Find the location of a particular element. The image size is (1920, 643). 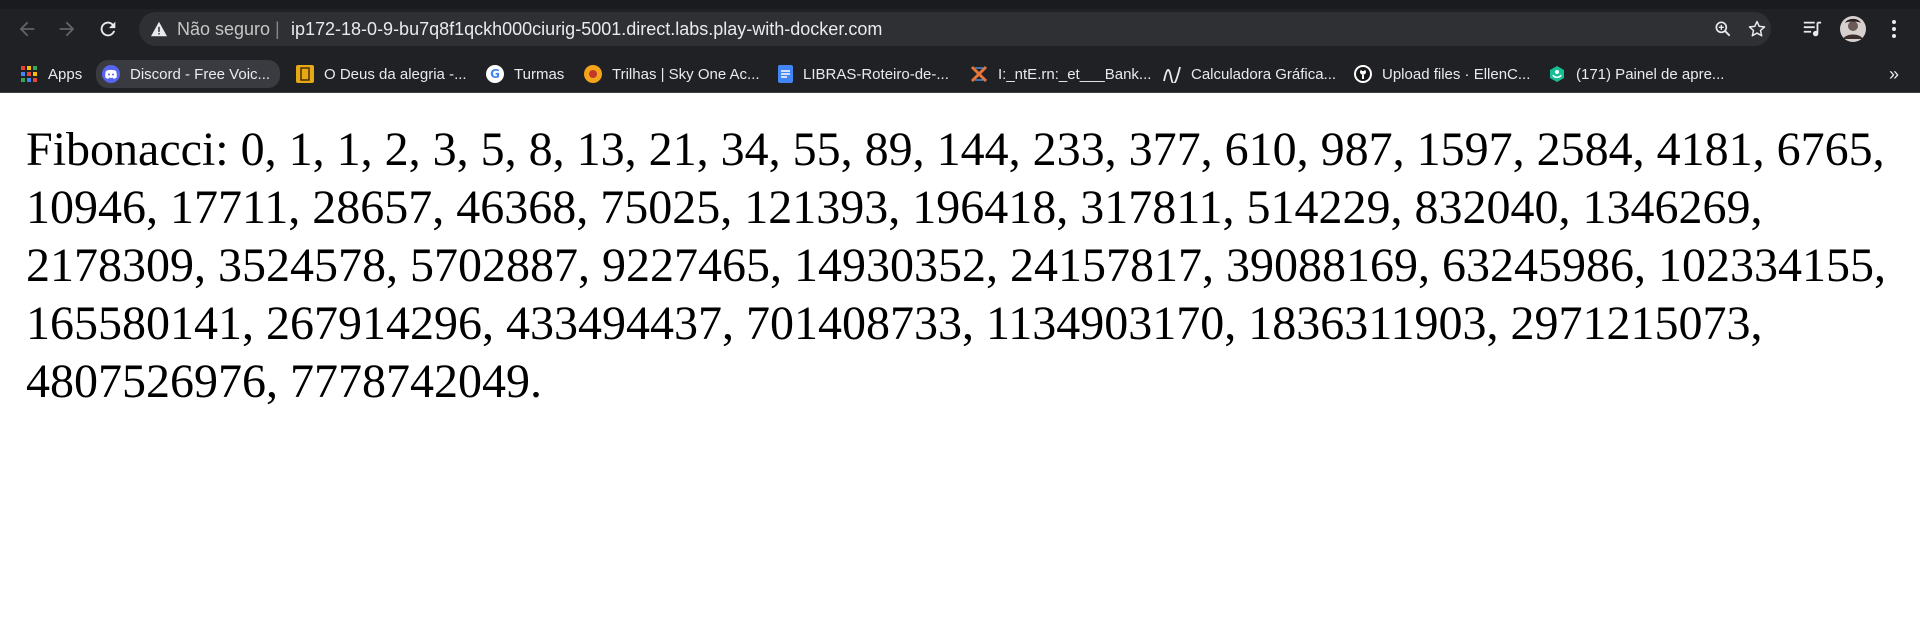

sky-one-icon is located at coordinates (593, 74).